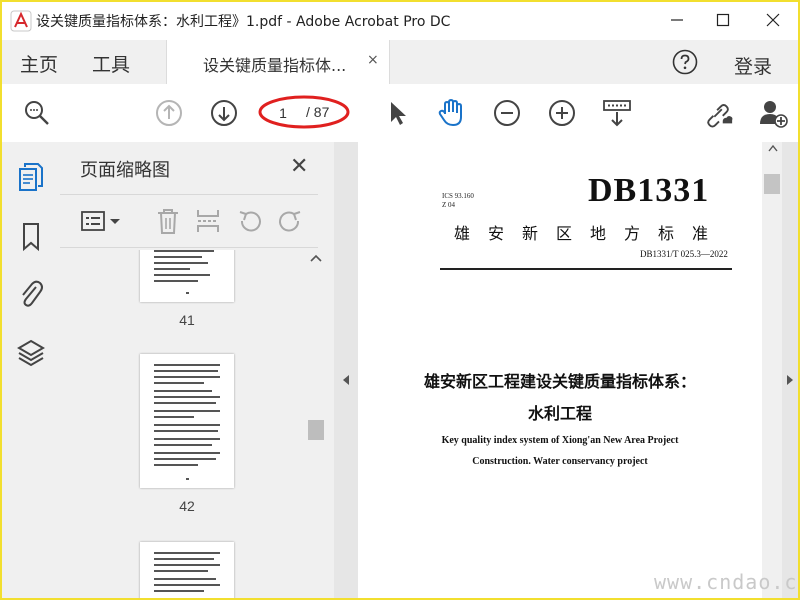  I want to click on standard-code: DB1331/T 025.3—2022, so click(684, 254).